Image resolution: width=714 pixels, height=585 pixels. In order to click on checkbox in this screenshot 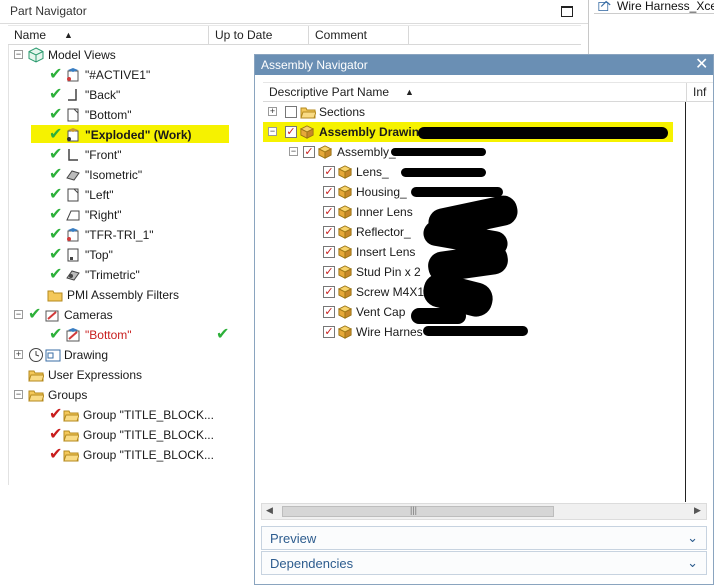, I will do `click(291, 112)`.